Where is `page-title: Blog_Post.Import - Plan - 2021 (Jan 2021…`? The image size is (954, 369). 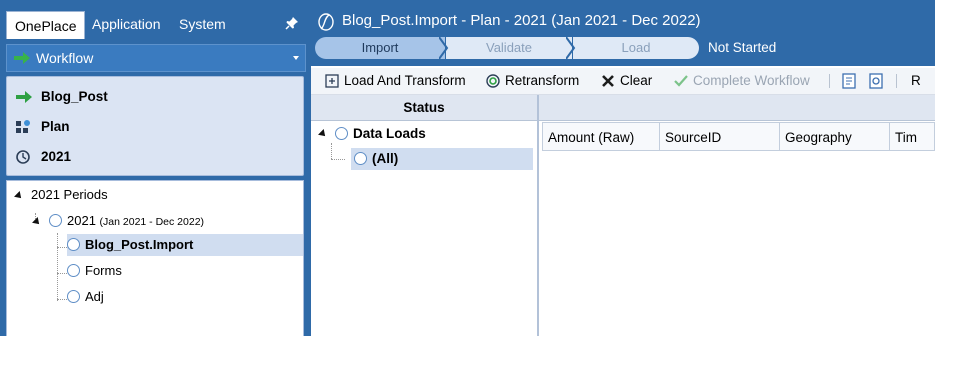 page-title: Blog_Post.Import - Plan - 2021 (Jan 2021… is located at coordinates (521, 20).